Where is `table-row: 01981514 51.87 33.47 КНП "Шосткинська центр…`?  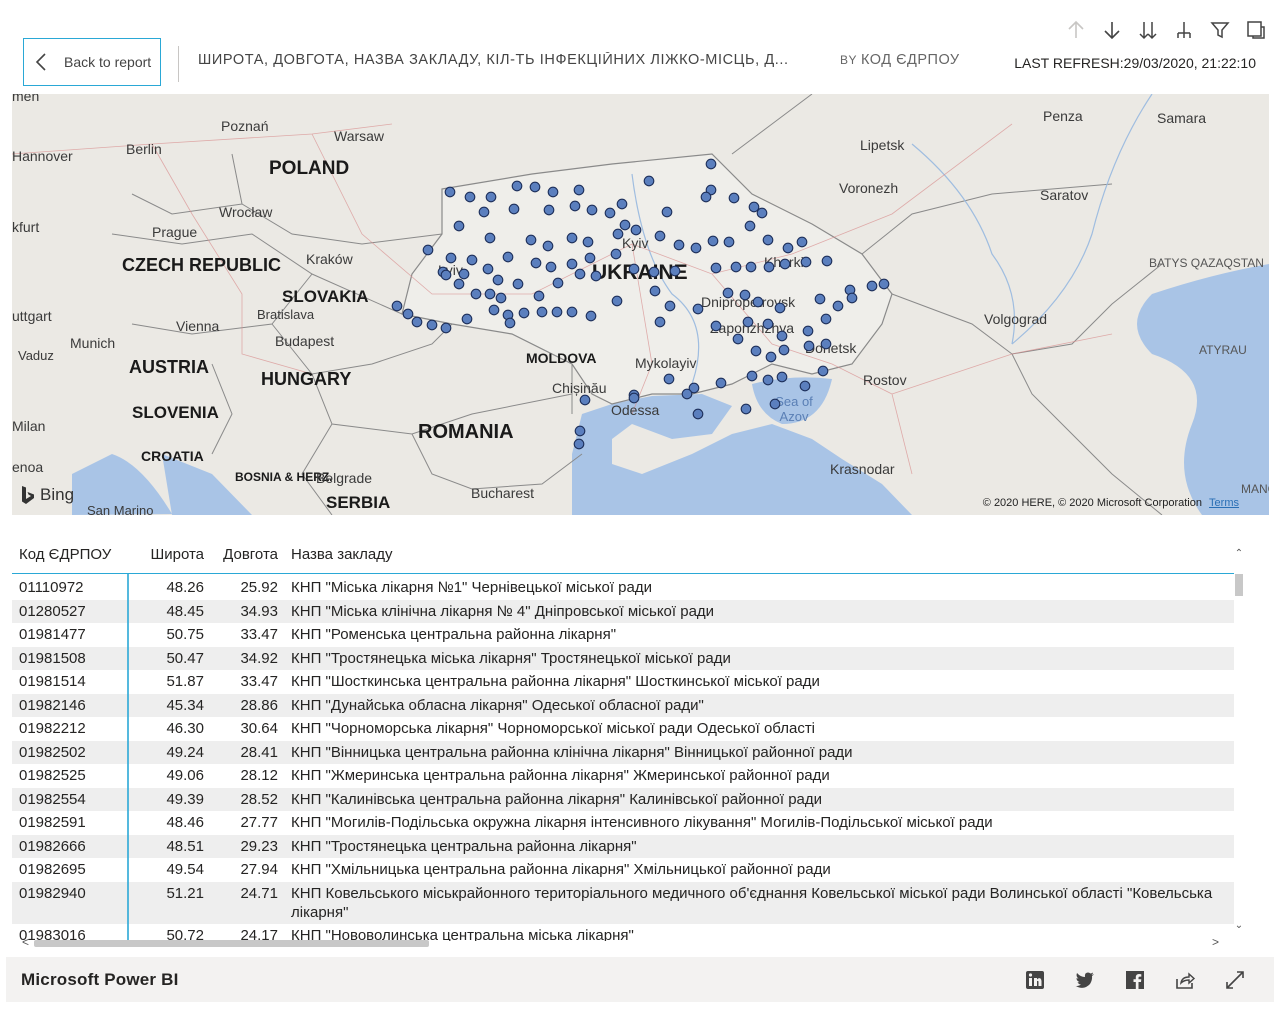
table-row: 01981514 51.87 33.47 КНП "Шосткинська центр… is located at coordinates (623, 682).